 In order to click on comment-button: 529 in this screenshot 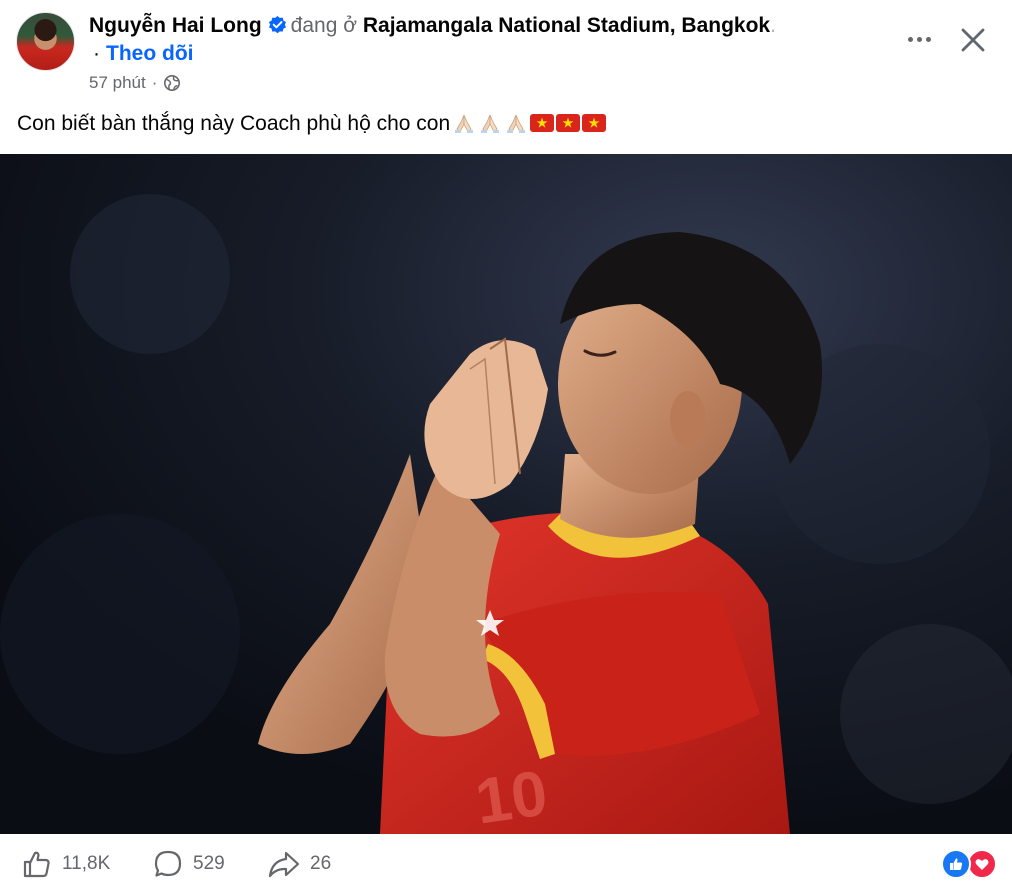, I will do `click(189, 864)`.